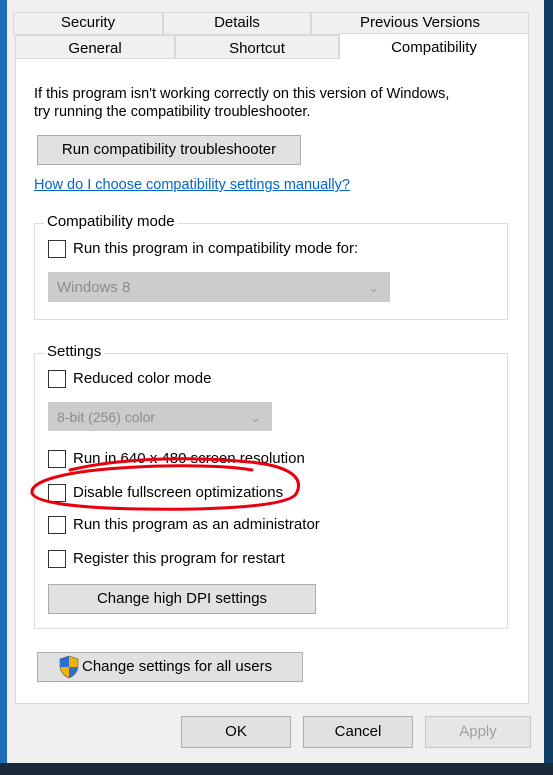  What do you see at coordinates (57, 459) in the screenshot?
I see `resolution-640-checkbox` at bounding box center [57, 459].